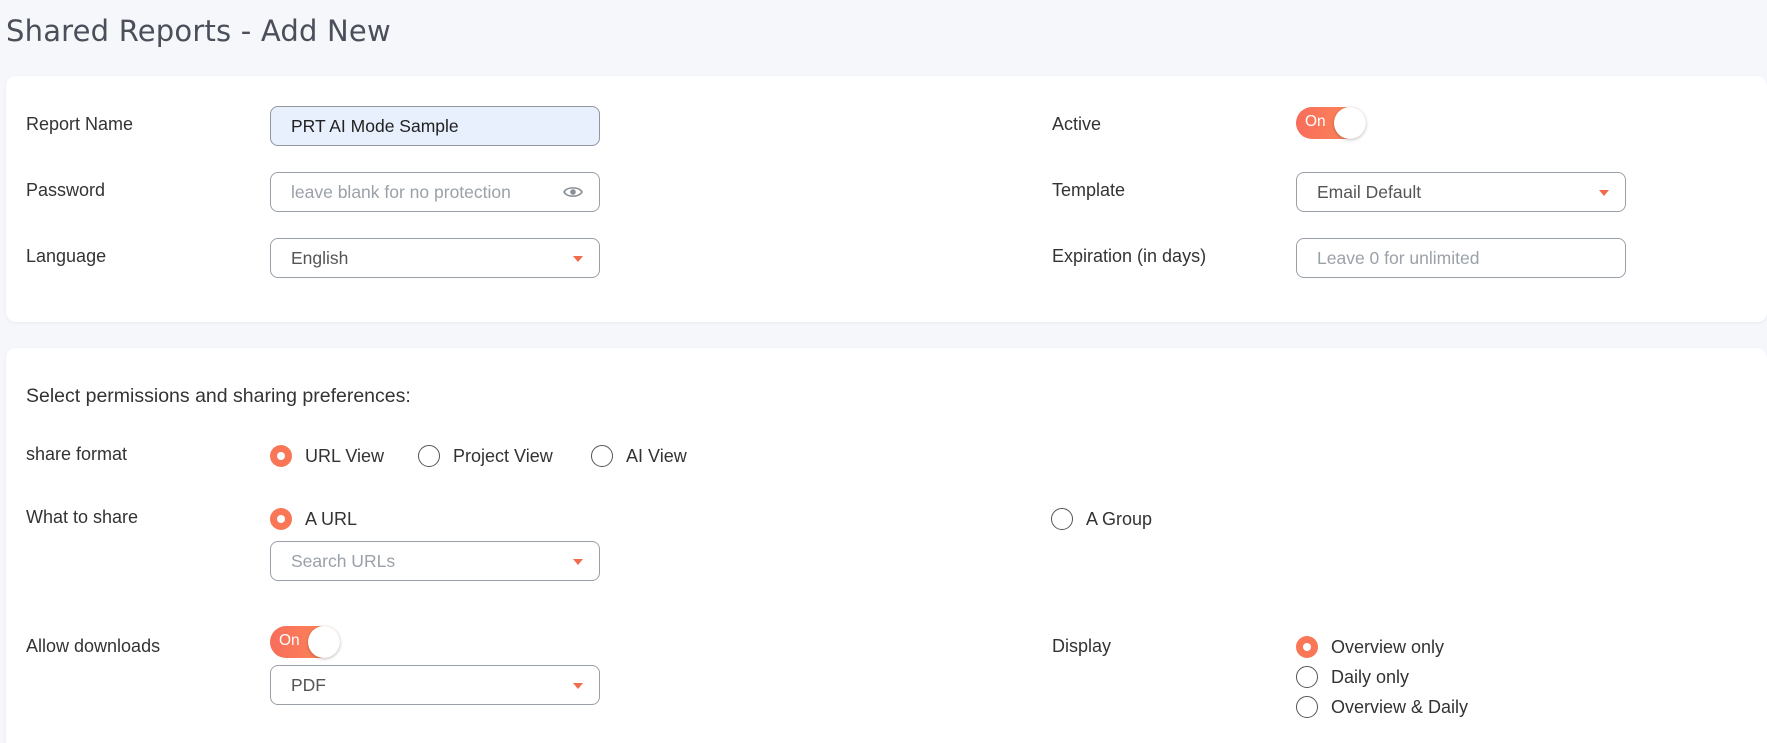 The height and width of the screenshot is (743, 1767). I want to click on language-value: English, so click(320, 257).